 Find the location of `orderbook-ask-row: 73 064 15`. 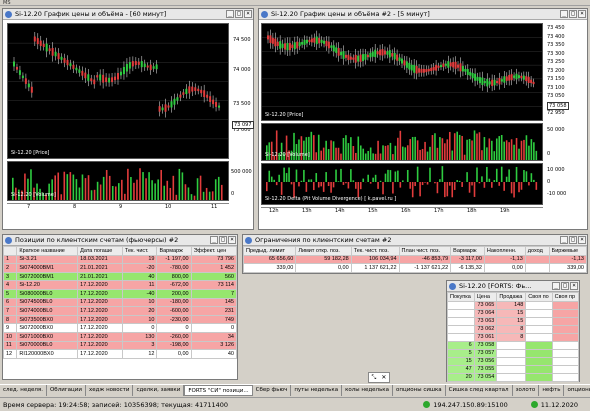

orderbook-ask-row: 73 064 15 is located at coordinates (513, 313).